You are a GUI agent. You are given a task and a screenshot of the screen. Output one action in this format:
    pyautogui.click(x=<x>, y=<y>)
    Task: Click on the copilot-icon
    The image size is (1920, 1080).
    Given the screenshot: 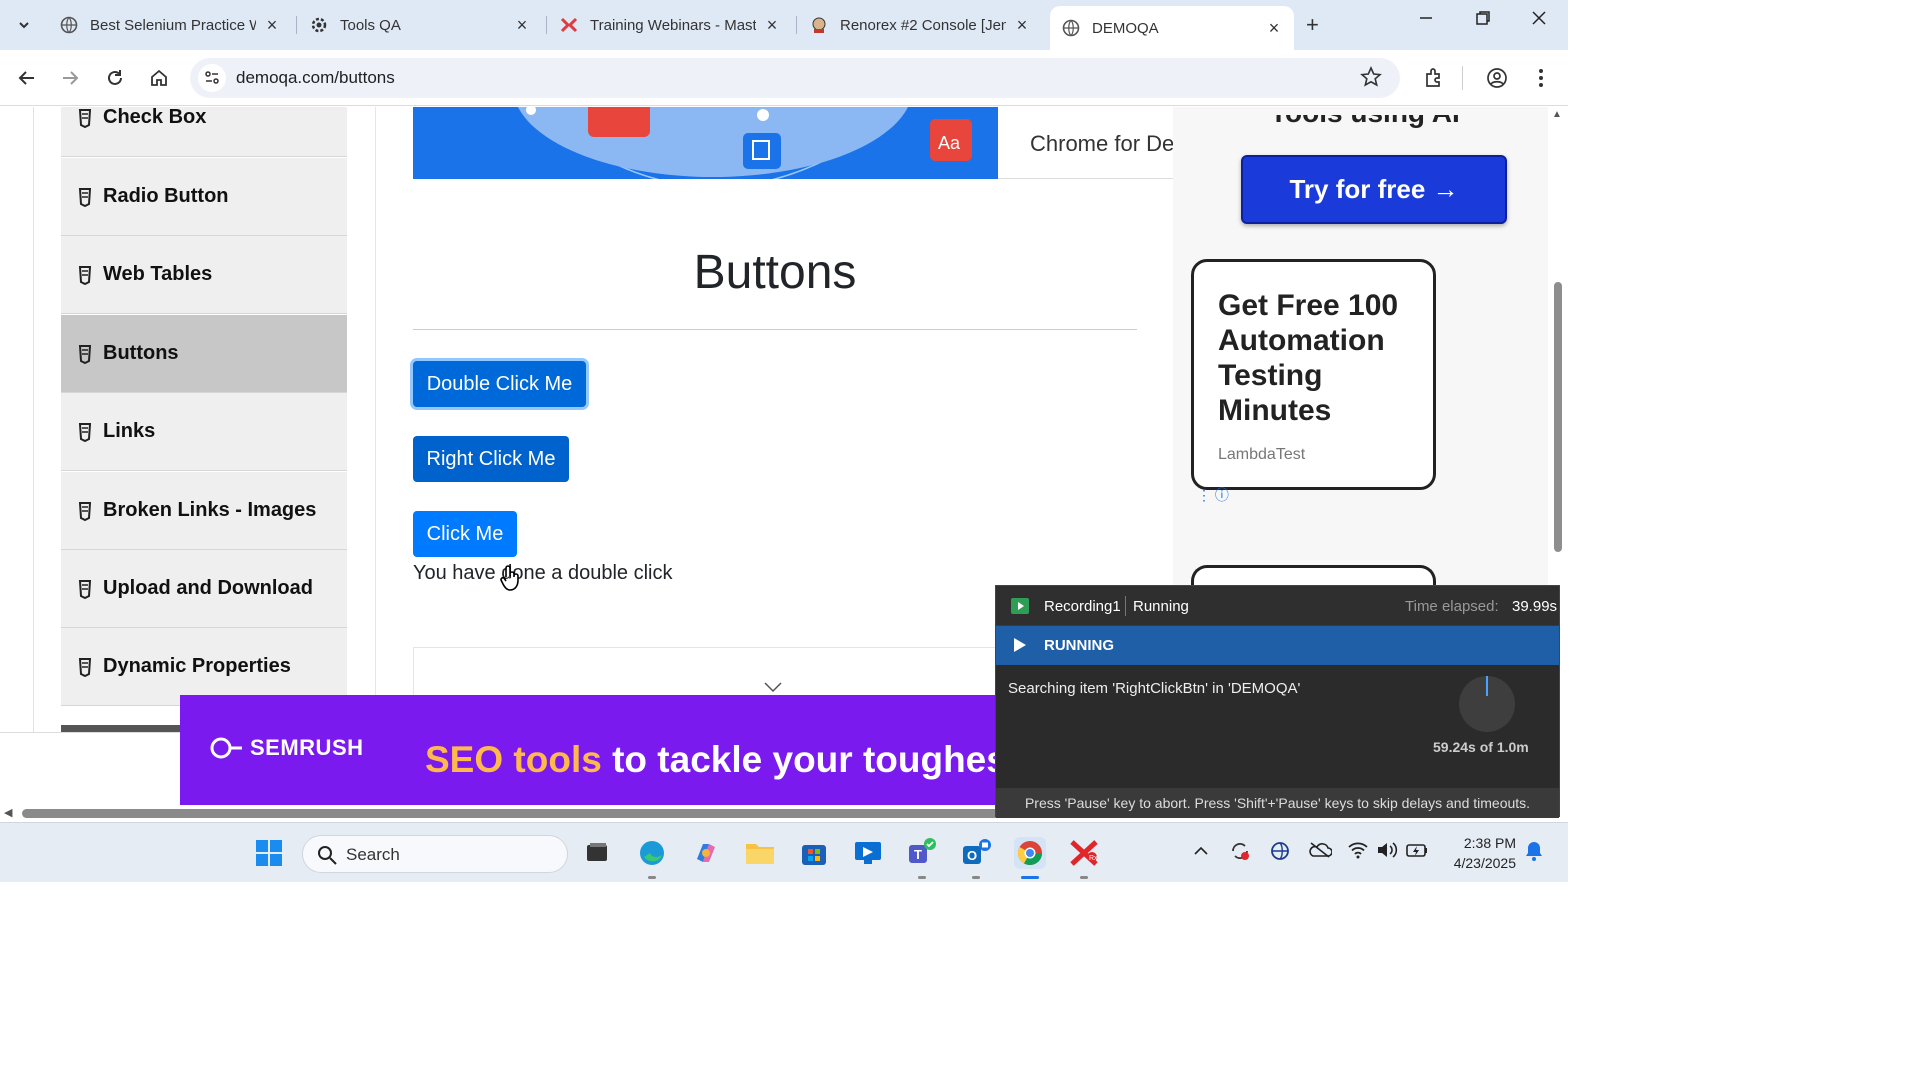 What is the action you would take?
    pyautogui.click(x=706, y=853)
    